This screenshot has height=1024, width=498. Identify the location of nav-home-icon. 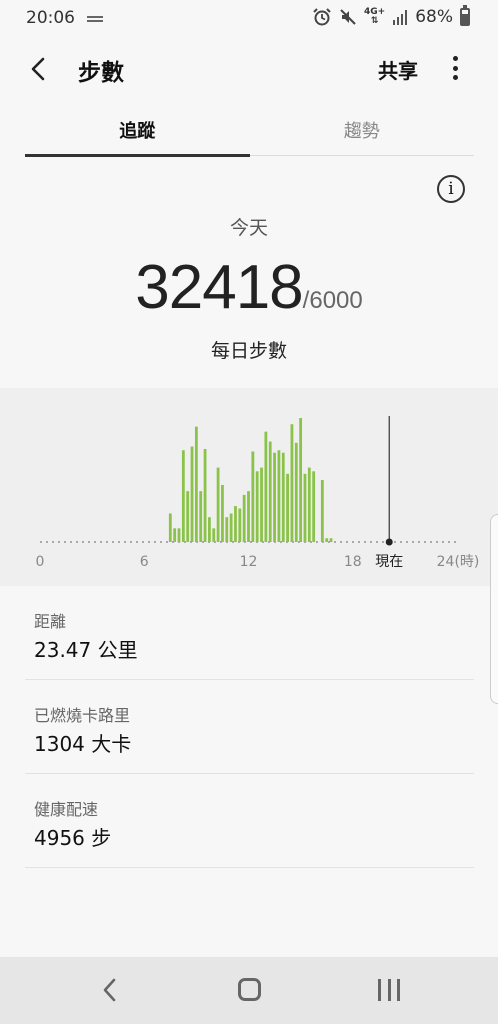
(249, 989).